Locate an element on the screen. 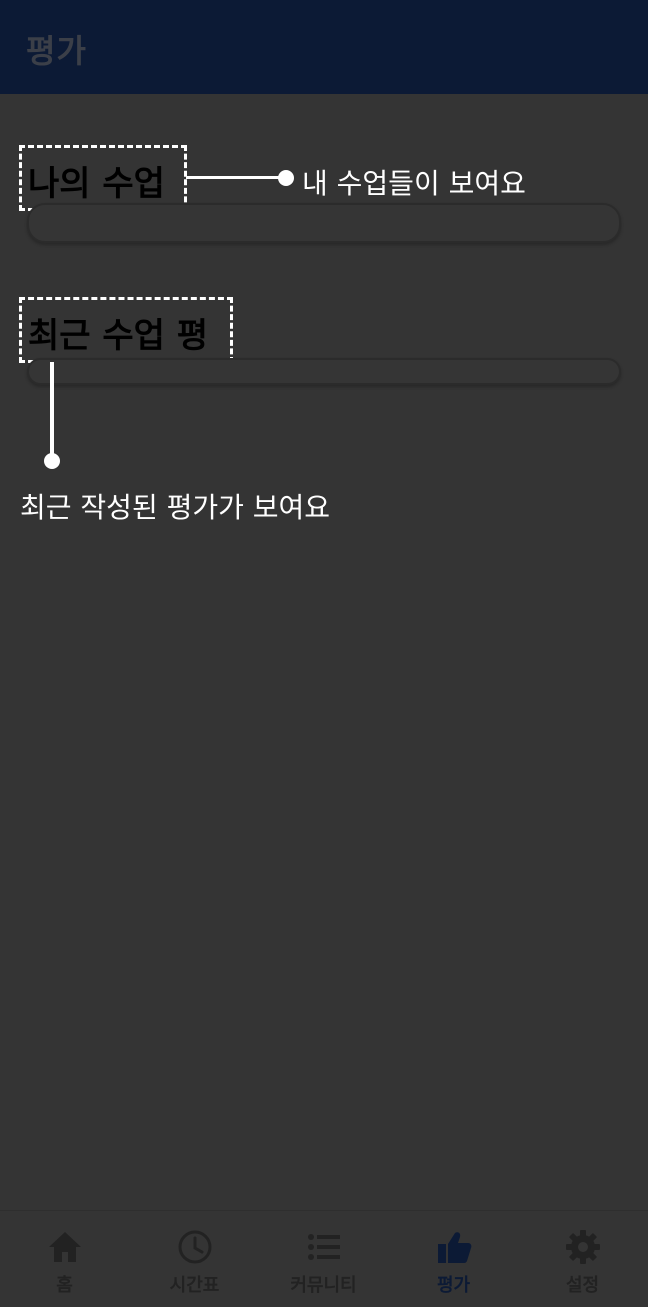  nav-settings-label: 설정 is located at coordinates (582, 1285).